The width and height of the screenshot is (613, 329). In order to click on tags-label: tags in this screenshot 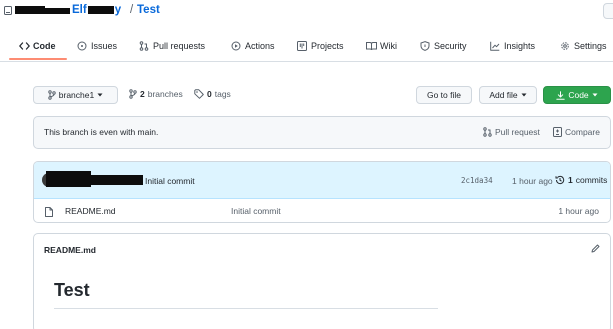, I will do `click(222, 94)`.